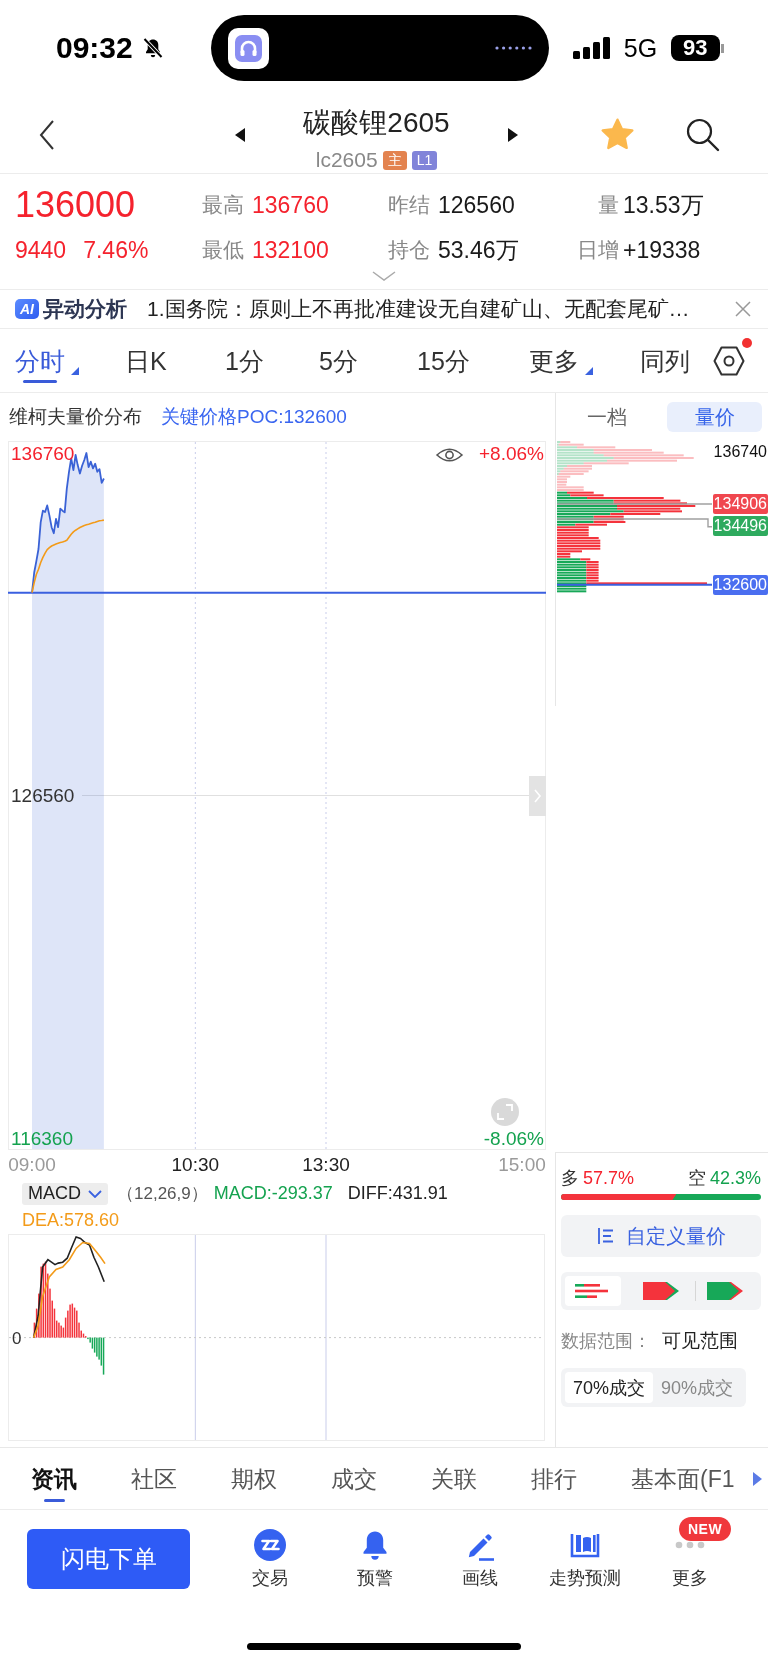  I want to click on bottom-tab: 社区, so click(154, 1475).